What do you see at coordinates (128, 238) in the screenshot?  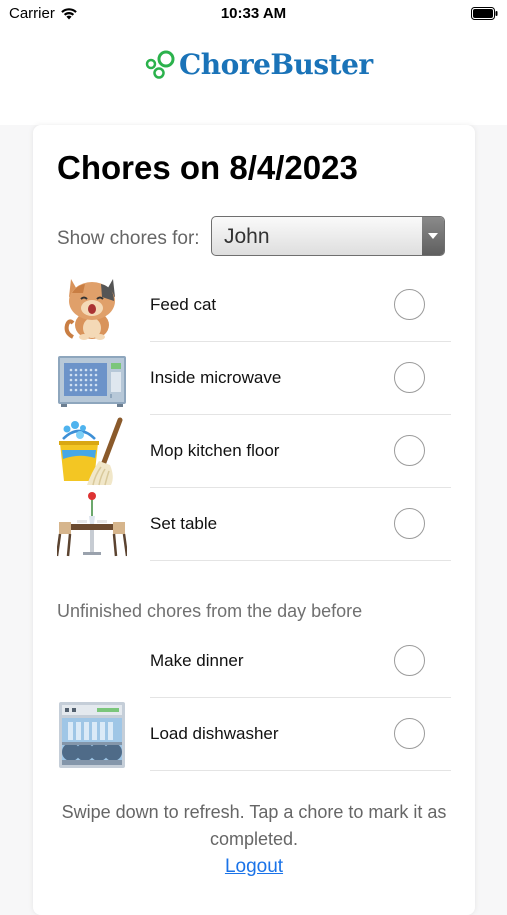 I see `filter-label: Show chores for:` at bounding box center [128, 238].